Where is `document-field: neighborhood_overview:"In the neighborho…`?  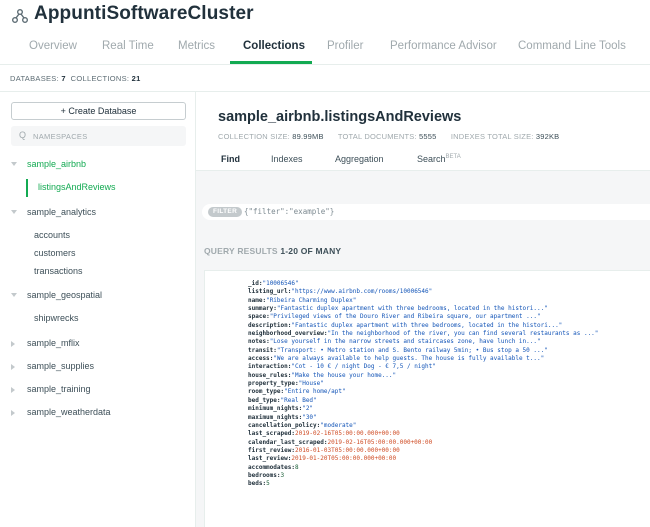
document-field: neighborhood_overview:"In the neighborho… is located at coordinates (423, 334).